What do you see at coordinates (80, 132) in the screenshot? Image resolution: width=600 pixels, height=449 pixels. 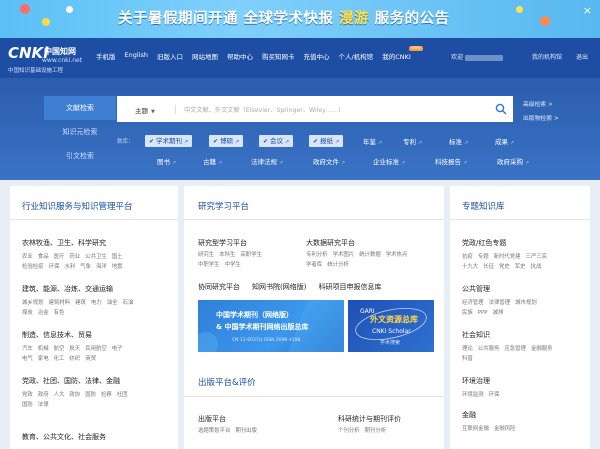 I see `tab-knowledge-search: 知识元检索` at bounding box center [80, 132].